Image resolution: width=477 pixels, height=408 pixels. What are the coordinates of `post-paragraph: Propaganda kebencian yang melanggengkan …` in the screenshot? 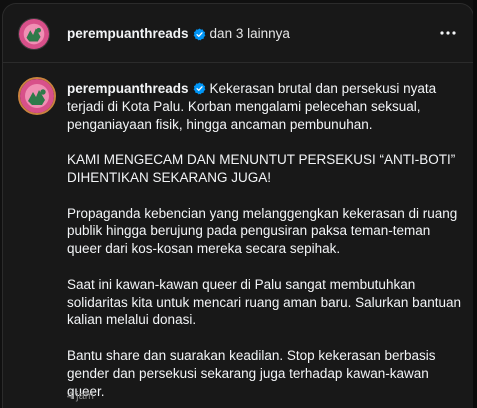 It's located at (262, 231).